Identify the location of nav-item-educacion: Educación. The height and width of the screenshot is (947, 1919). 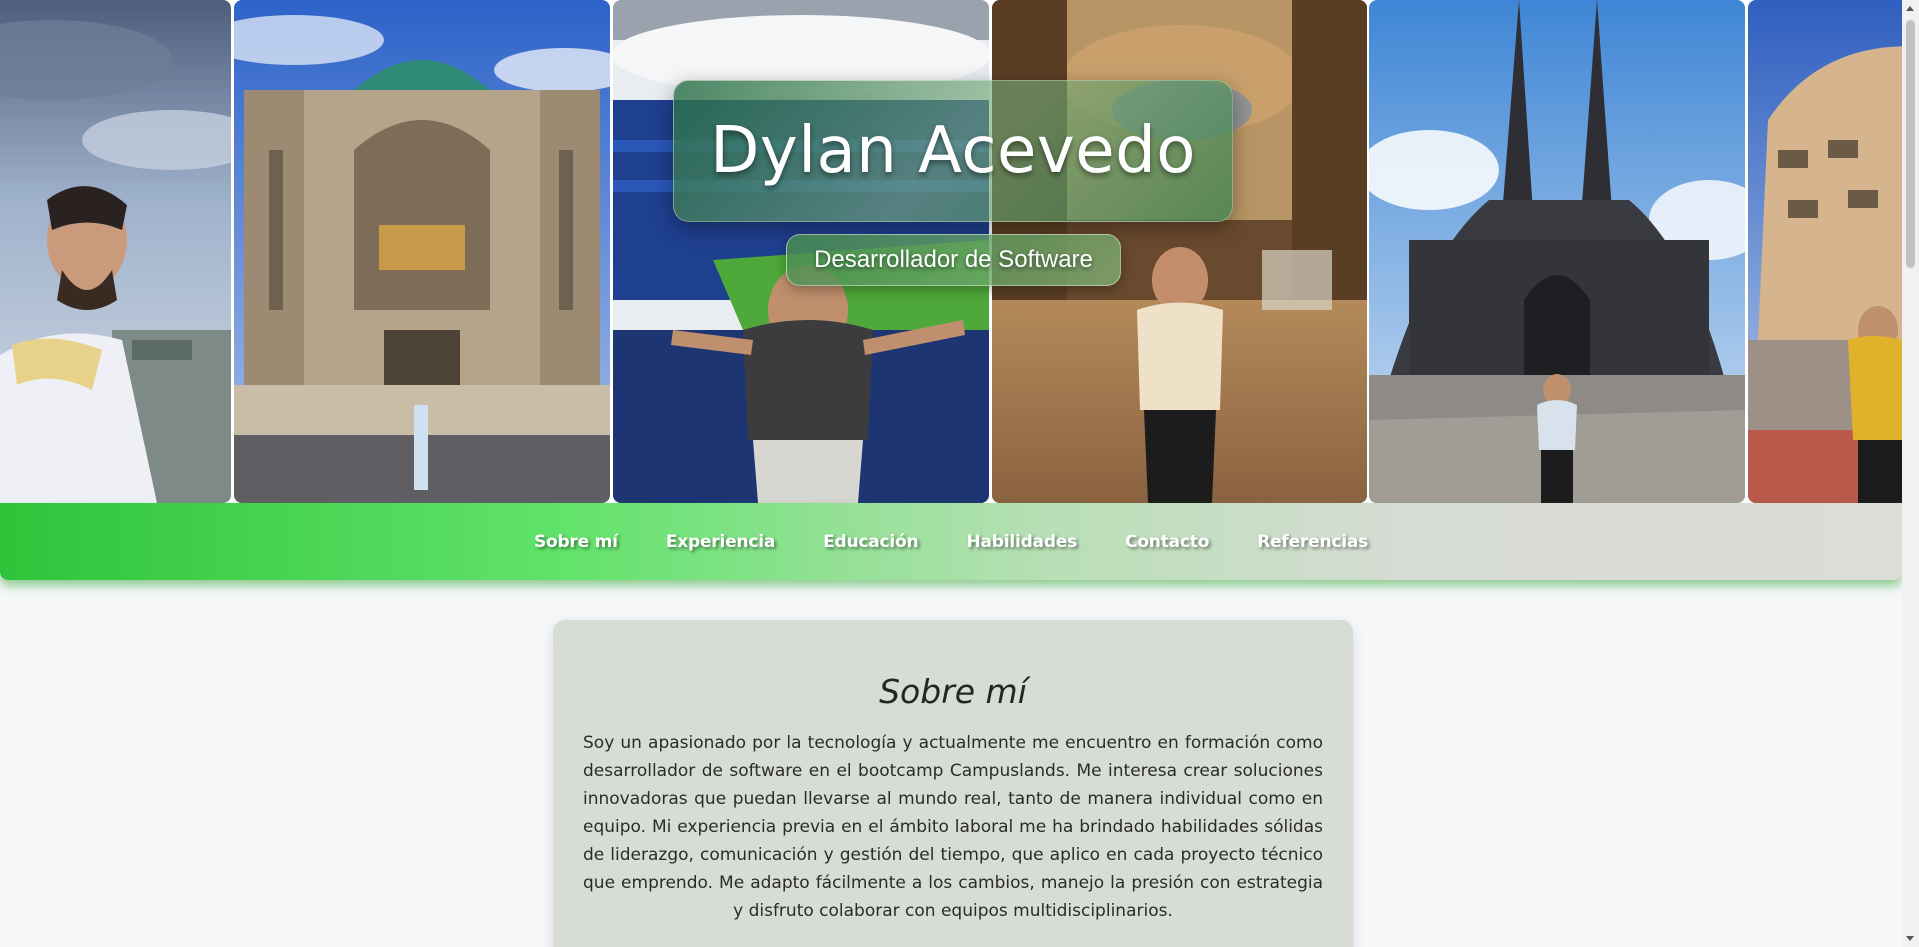
(871, 542).